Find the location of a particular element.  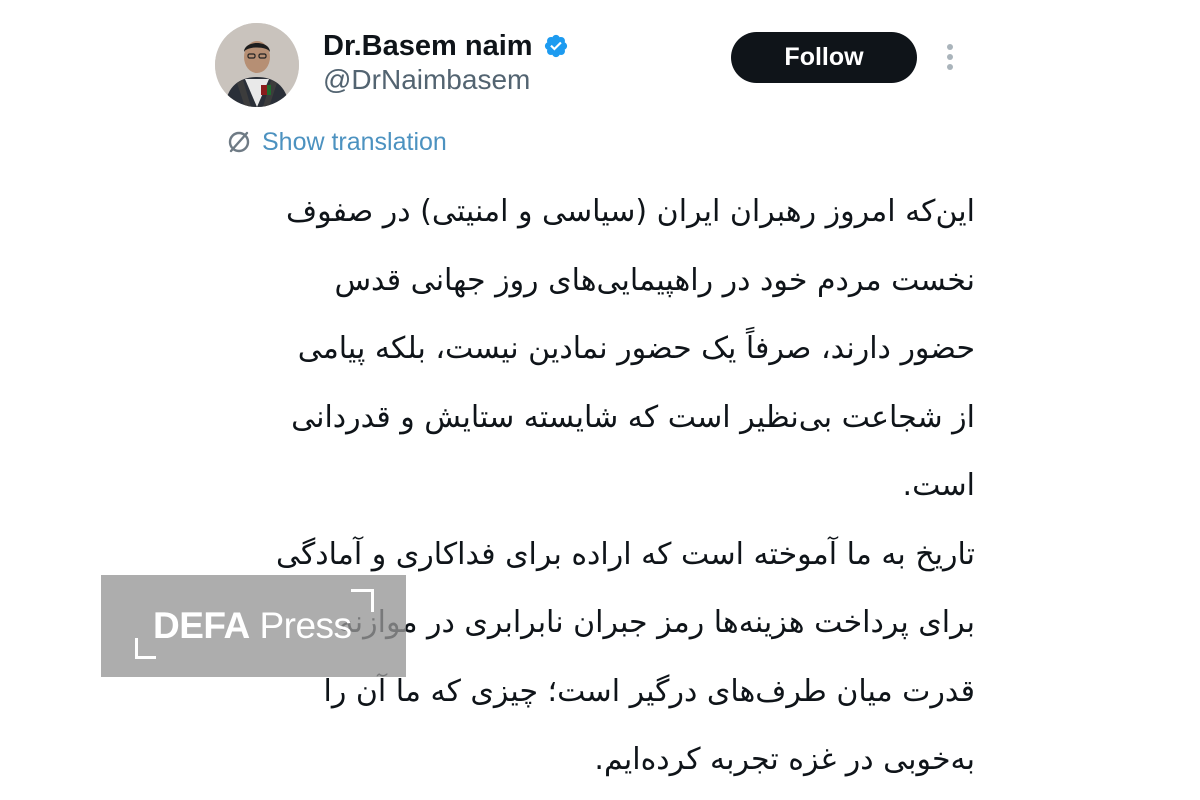

watermark-brand-light: Press is located at coordinates (305, 625).